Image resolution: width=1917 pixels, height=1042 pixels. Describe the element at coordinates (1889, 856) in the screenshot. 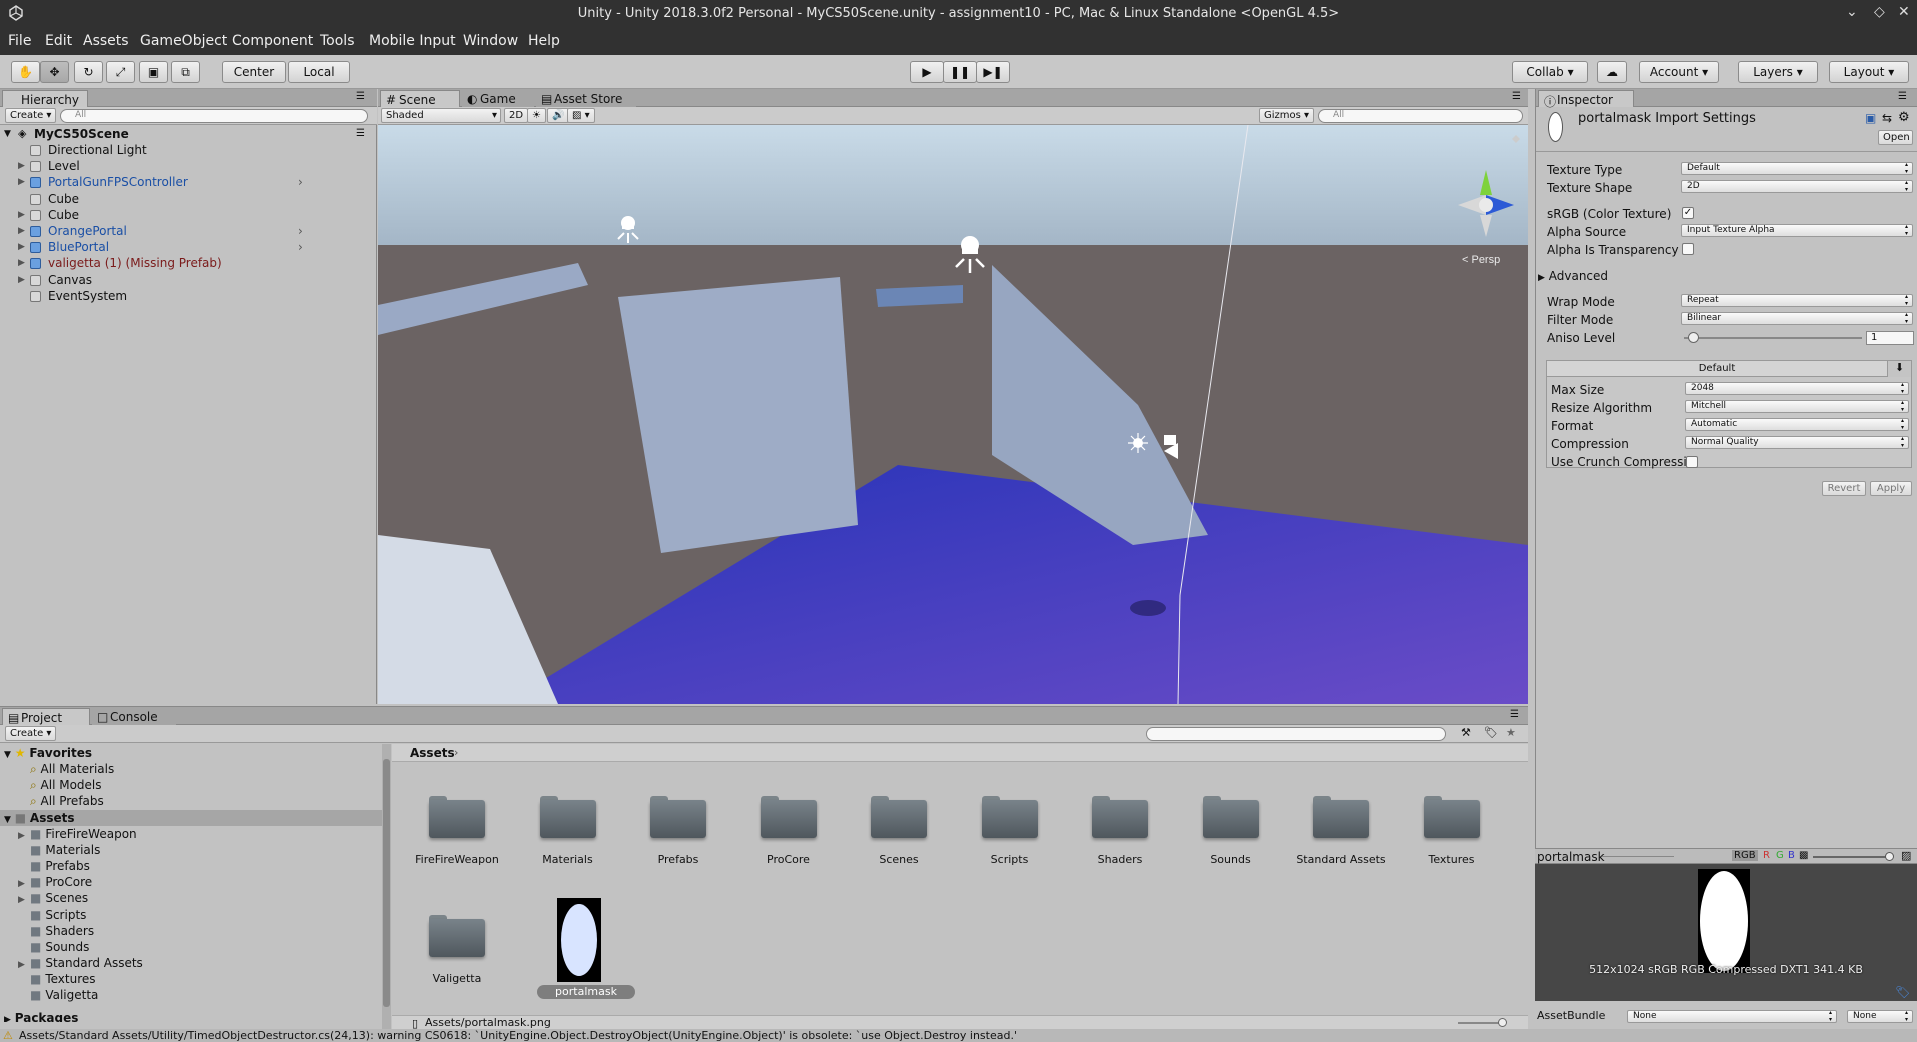

I see `mip-slider-handle` at that location.